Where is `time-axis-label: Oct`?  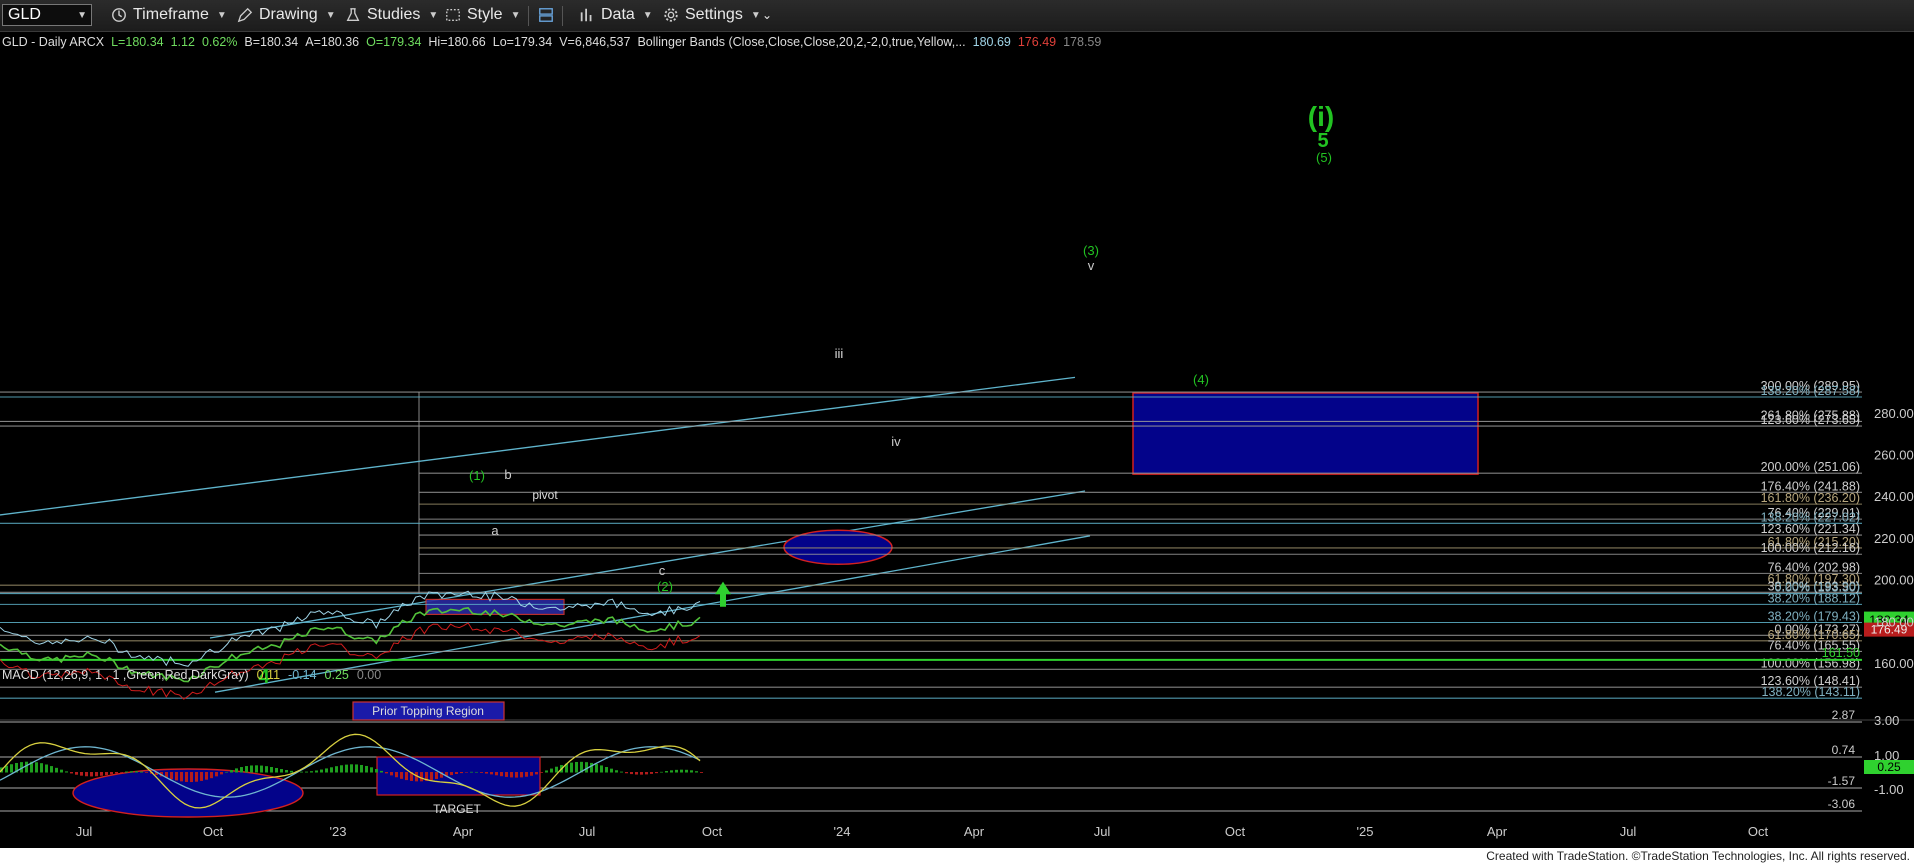
time-axis-label: Oct is located at coordinates (1235, 831).